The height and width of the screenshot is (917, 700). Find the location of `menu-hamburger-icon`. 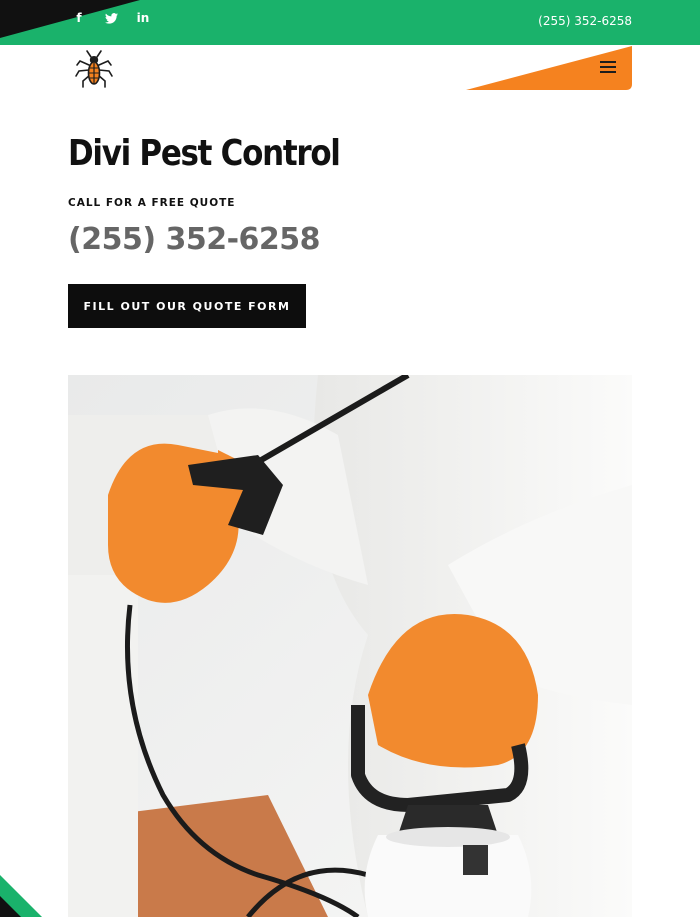

menu-hamburger-icon is located at coordinates (608, 67).